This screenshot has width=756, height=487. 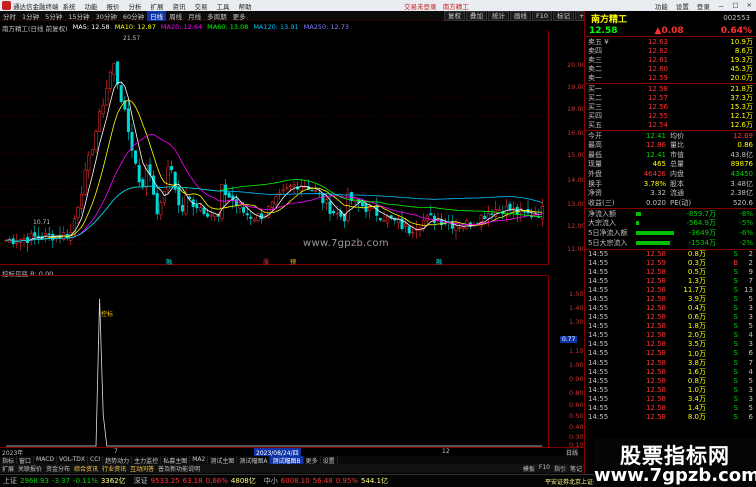 I want to click on ind-tab-active: 测试幅图B, so click(x=287, y=460).